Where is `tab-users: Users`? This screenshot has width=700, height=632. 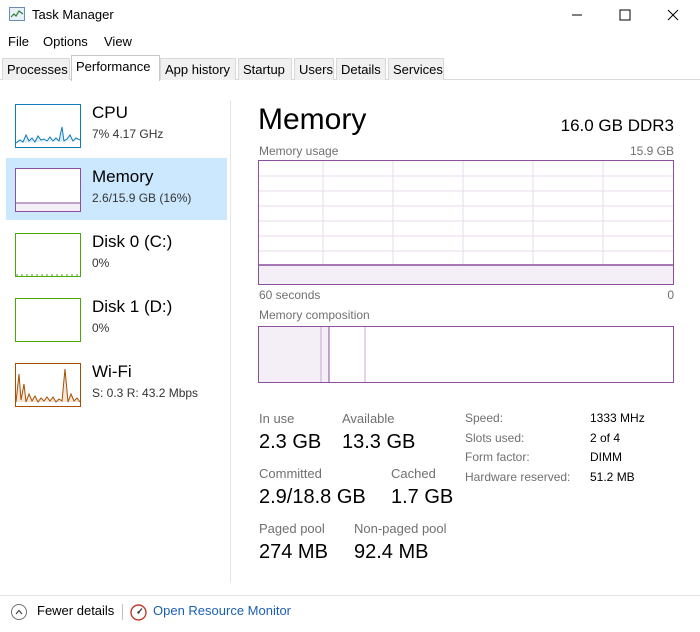
tab-users: Users is located at coordinates (314, 69).